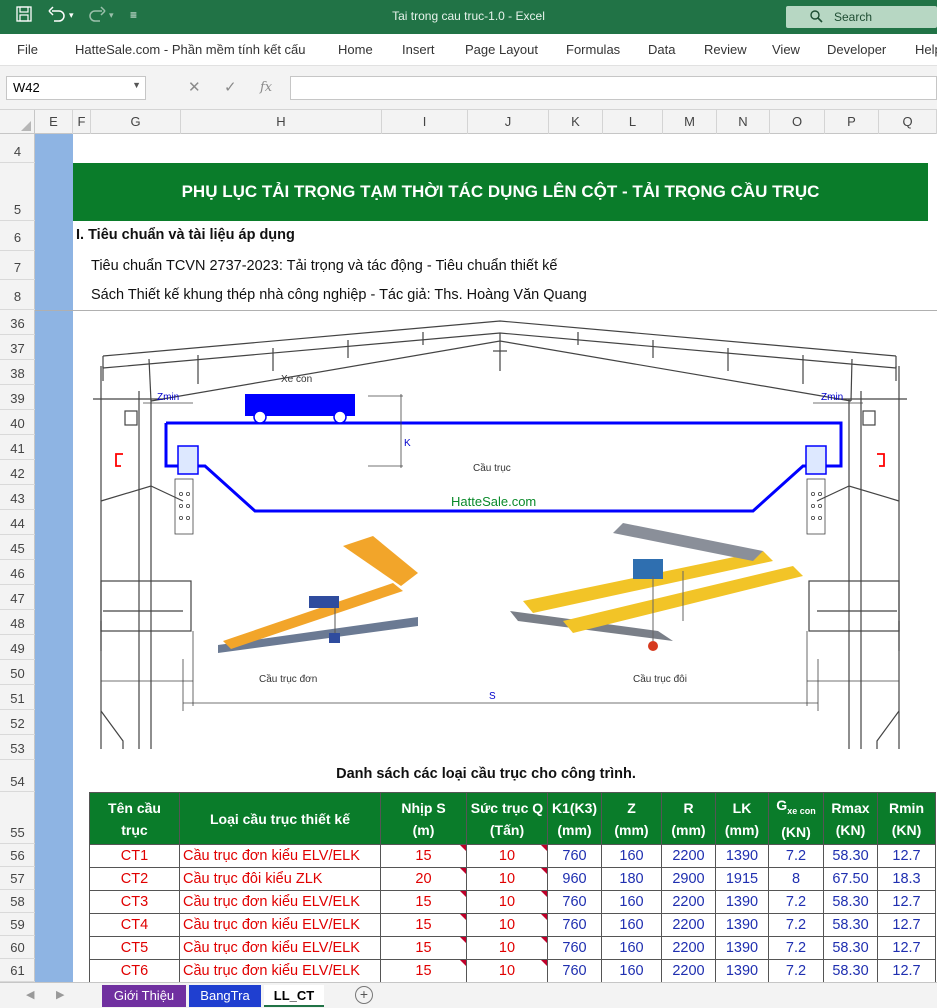 The height and width of the screenshot is (1008, 937). Describe the element at coordinates (134, 925) in the screenshot. I see `cell-crane-name: CT4` at that location.